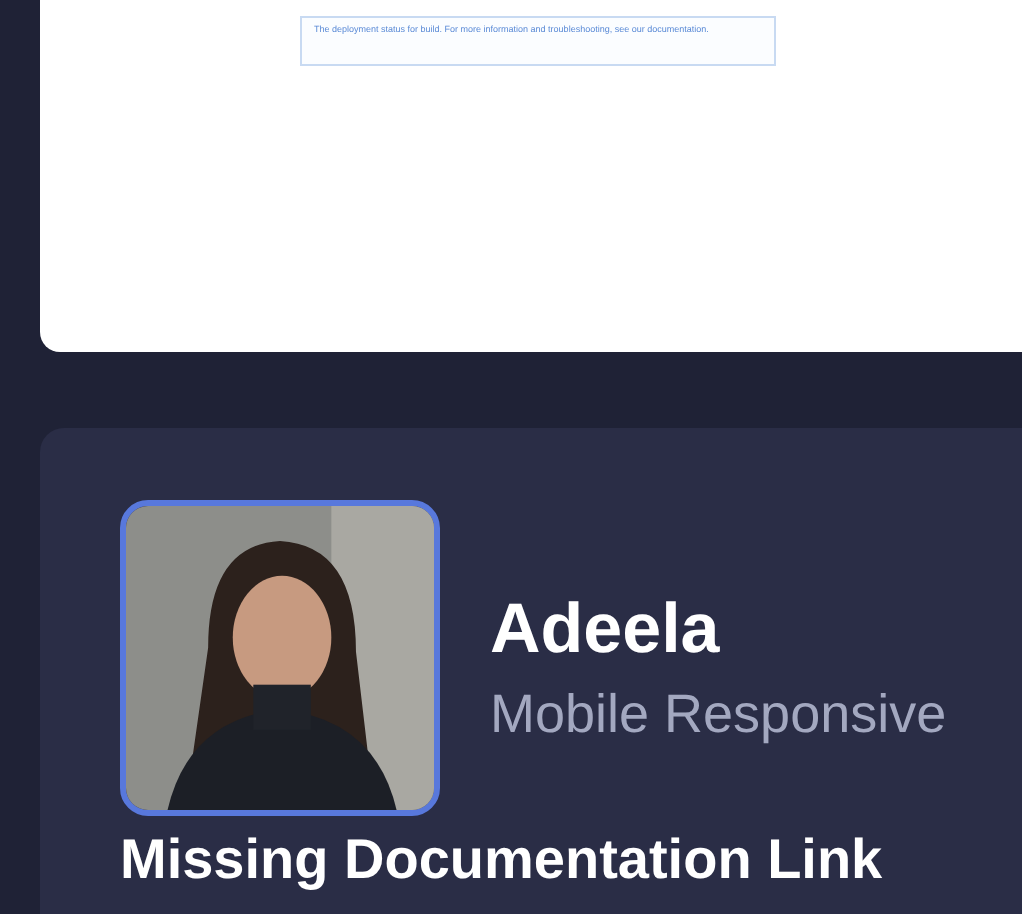 This screenshot has height=914, width=1022. I want to click on profile-name: Adeela, so click(606, 630).